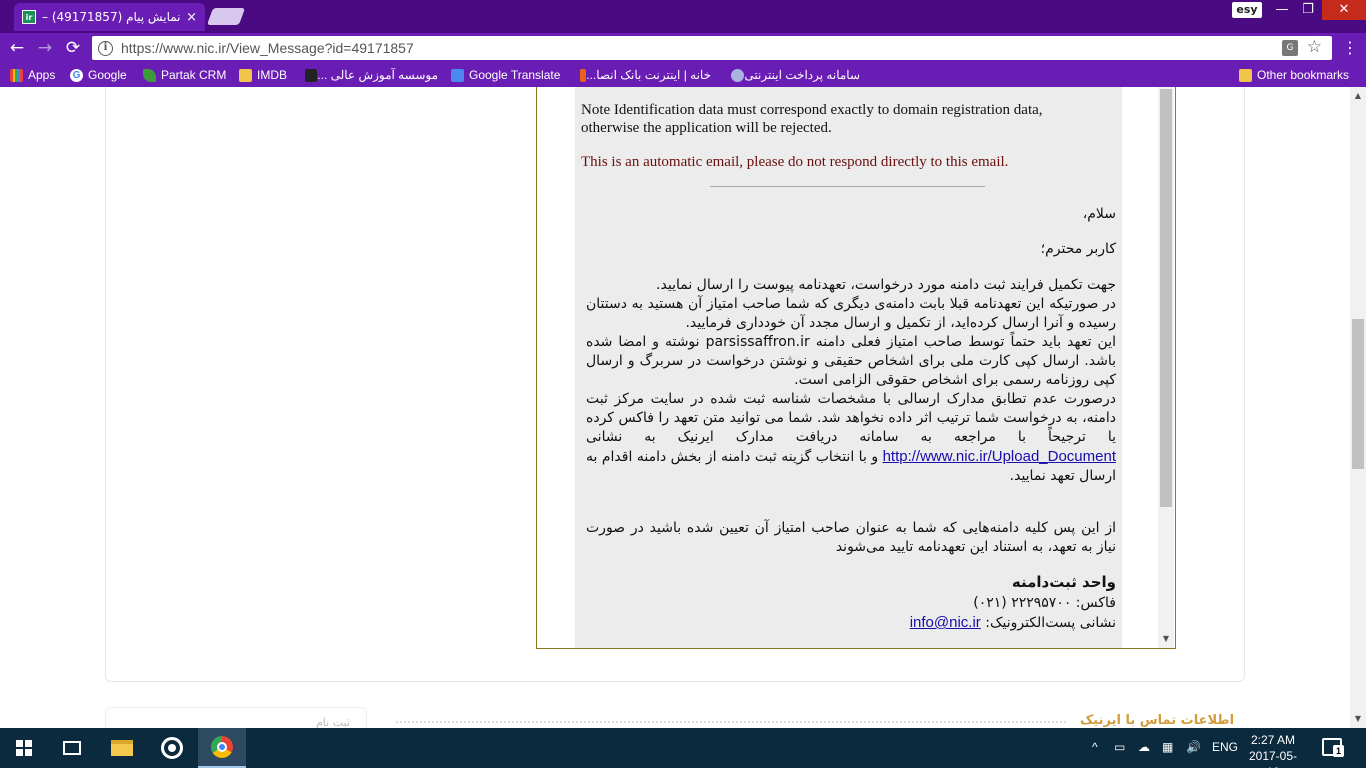 The height and width of the screenshot is (768, 1366). What do you see at coordinates (1247, 10) in the screenshot?
I see `profile-button: esy` at bounding box center [1247, 10].